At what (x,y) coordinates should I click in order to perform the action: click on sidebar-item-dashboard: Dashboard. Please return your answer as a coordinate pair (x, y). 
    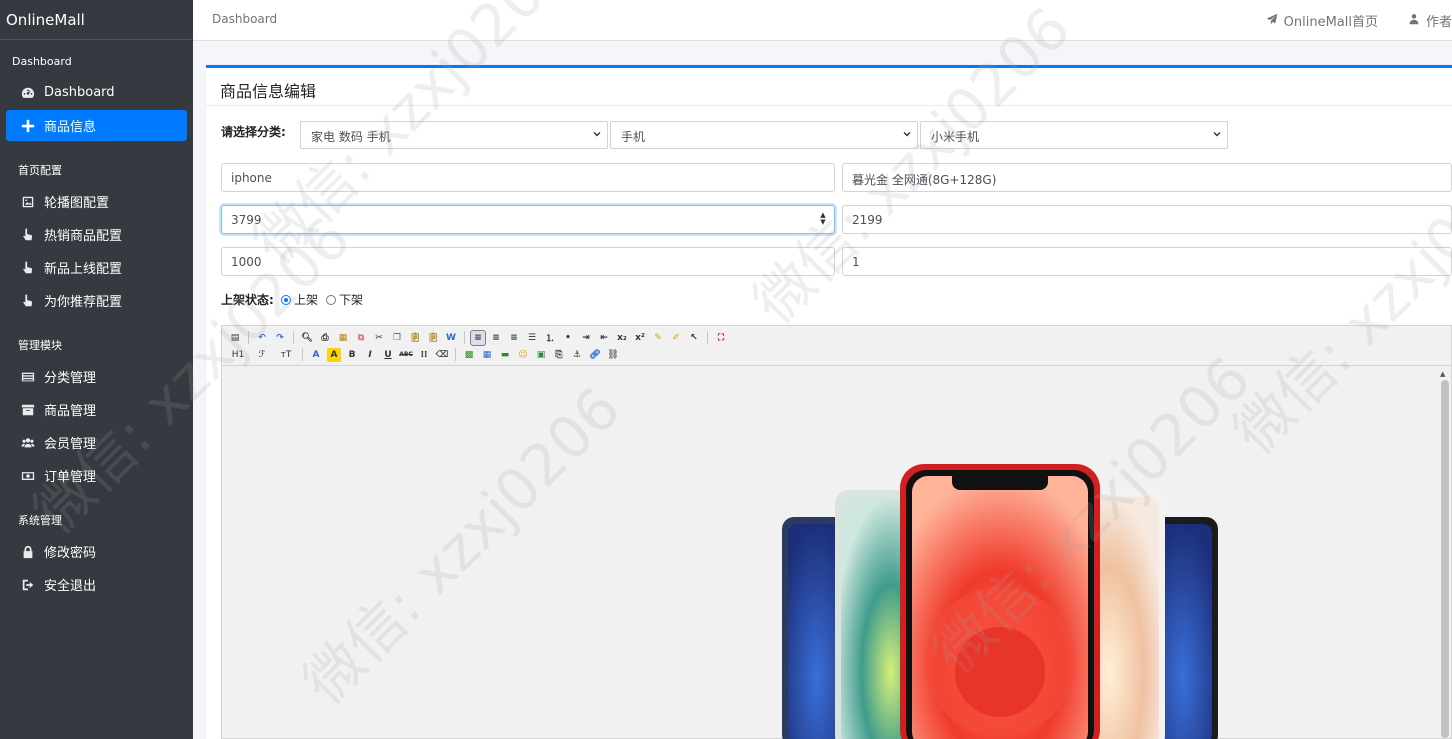
    Looking at the image, I should click on (96, 92).